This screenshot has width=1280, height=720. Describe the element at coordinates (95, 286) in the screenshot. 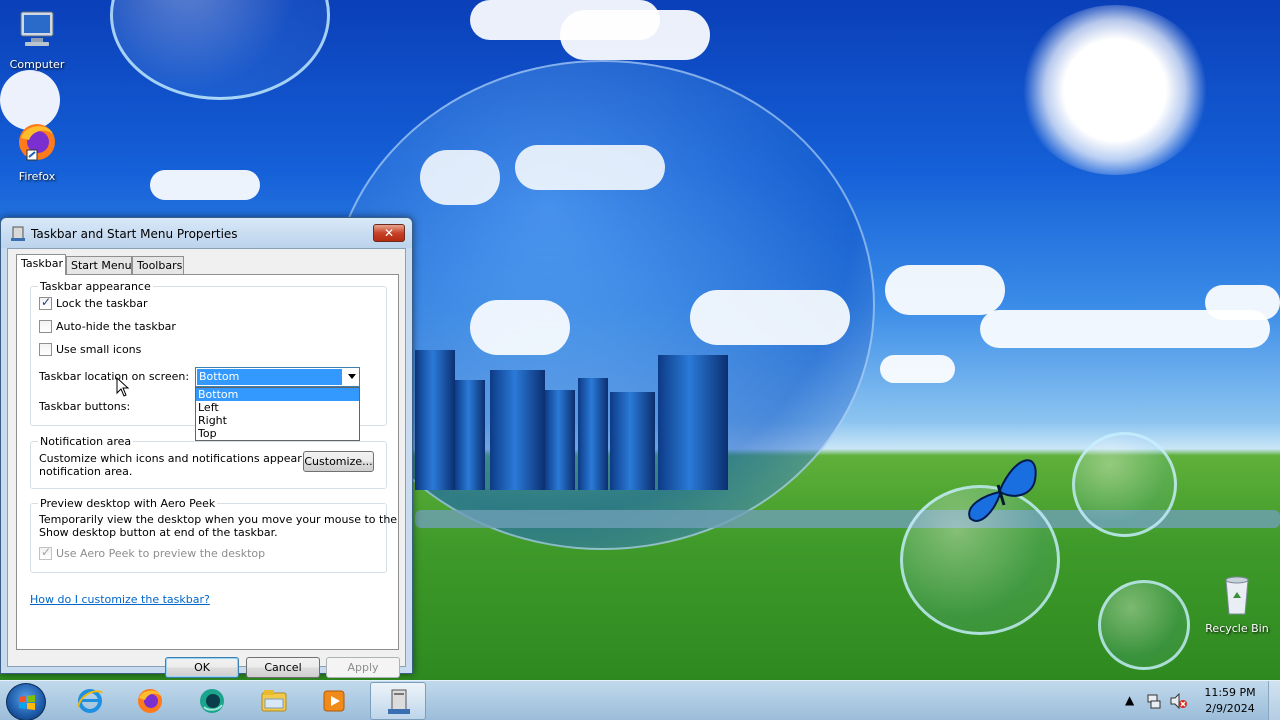

I see `group-title: Taskbar appearance` at that location.